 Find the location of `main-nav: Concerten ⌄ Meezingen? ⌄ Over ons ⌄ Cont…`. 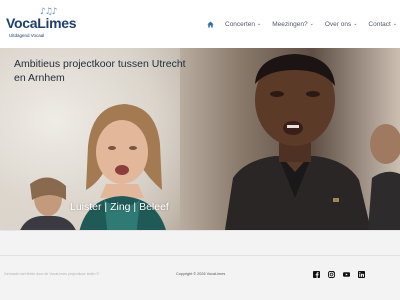

main-nav: Concerten ⌄ Meezingen? ⌄ Over ons ⌄ Cont… is located at coordinates (302, 24).